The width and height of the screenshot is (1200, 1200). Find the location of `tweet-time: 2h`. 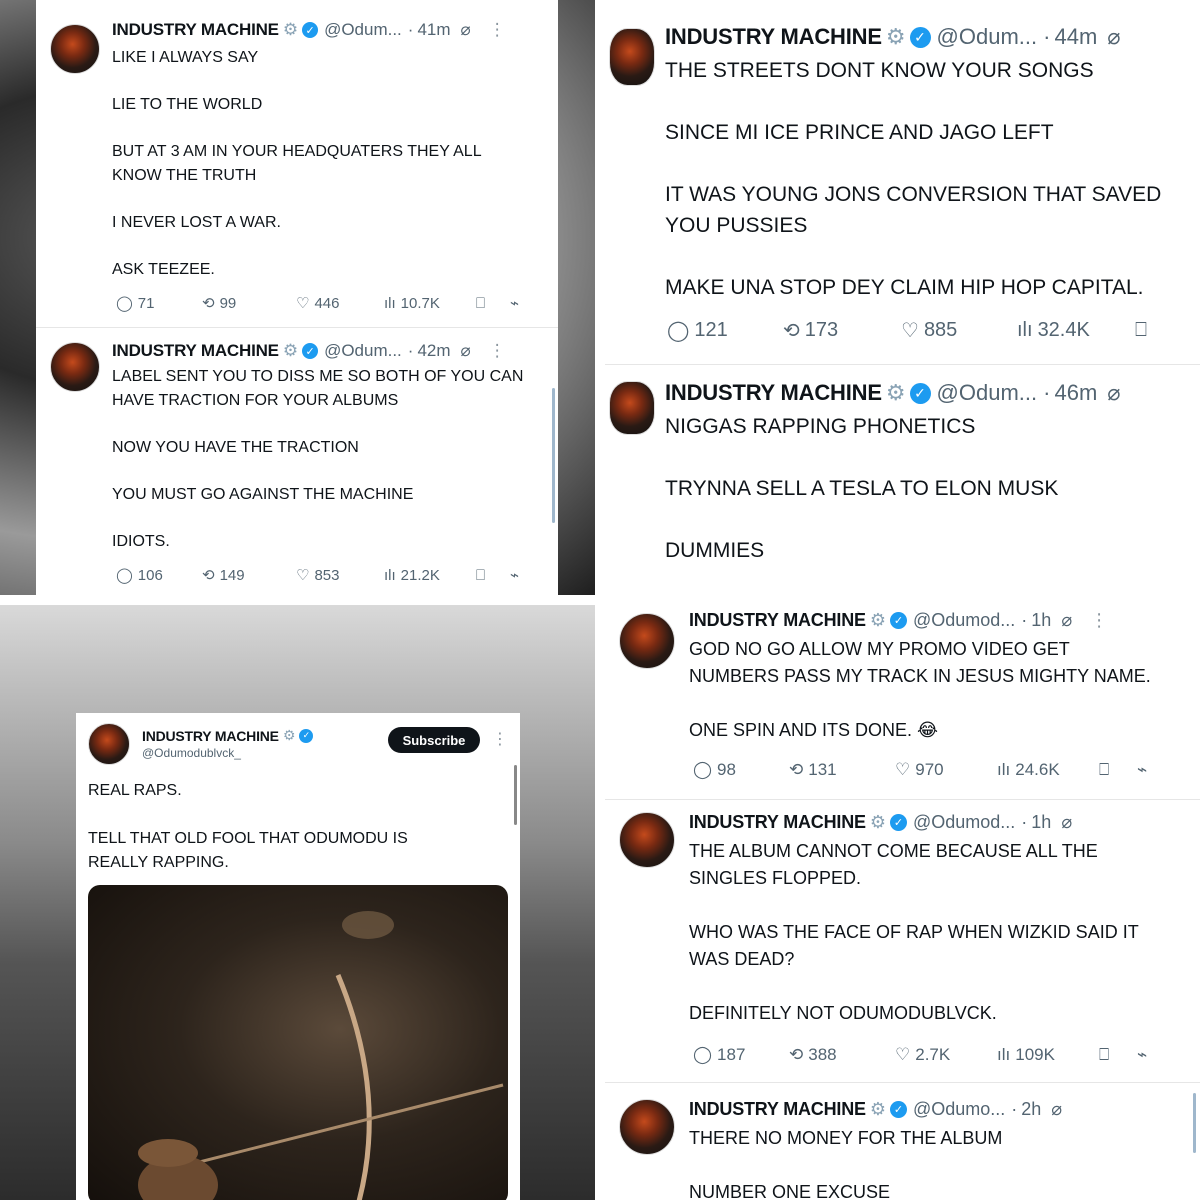

tweet-time: 2h is located at coordinates (1031, 1109).